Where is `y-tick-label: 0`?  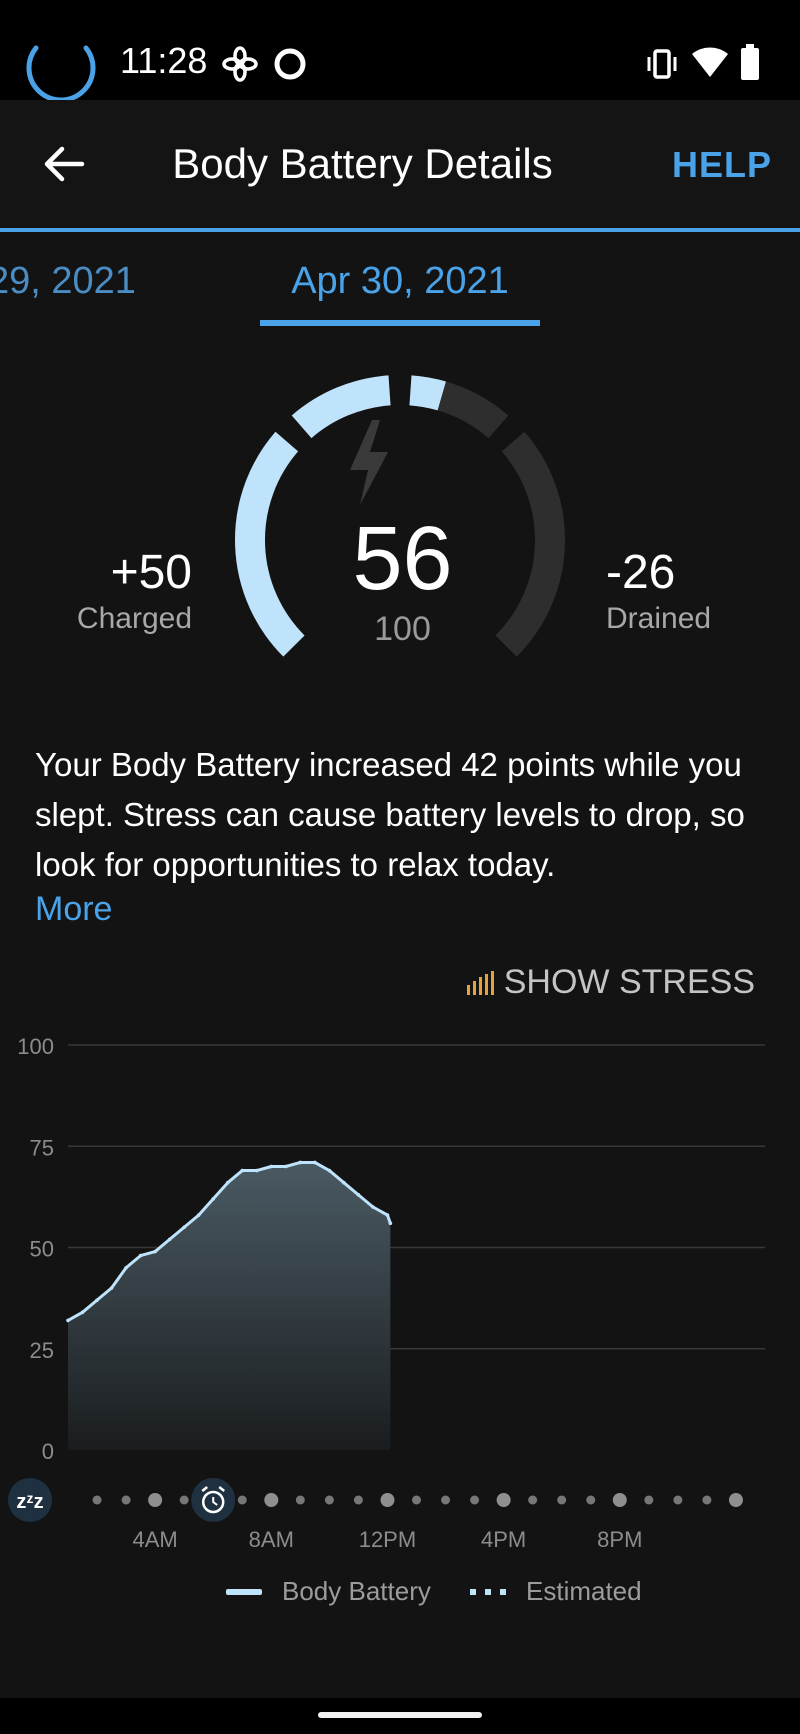 y-tick-label: 0 is located at coordinates (48, 1451).